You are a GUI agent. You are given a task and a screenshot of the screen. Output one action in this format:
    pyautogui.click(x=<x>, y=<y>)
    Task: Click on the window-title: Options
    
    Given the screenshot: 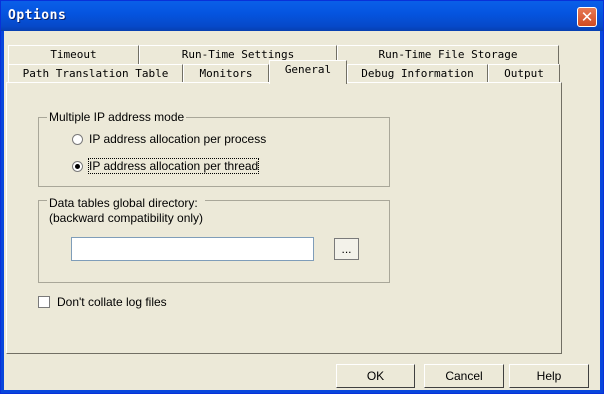 What is the action you would take?
    pyautogui.click(x=37, y=15)
    